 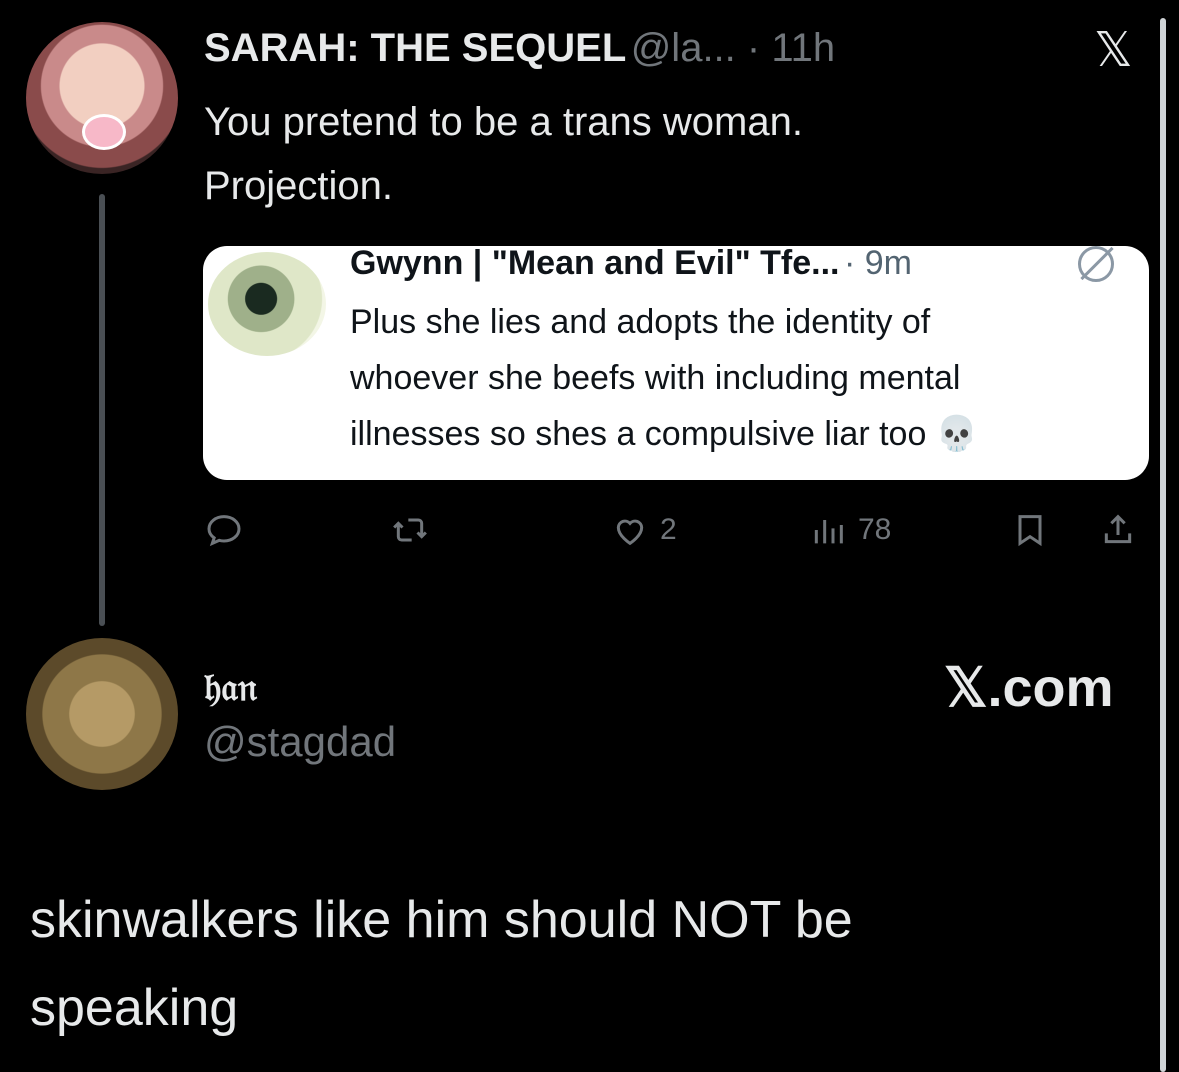 What do you see at coordinates (102, 410) in the screenshot?
I see `thread-connector-line` at bounding box center [102, 410].